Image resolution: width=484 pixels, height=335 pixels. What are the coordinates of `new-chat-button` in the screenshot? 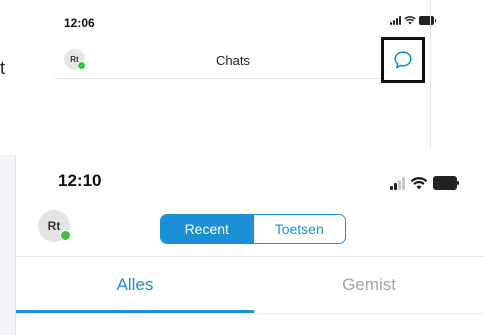 It's located at (403, 60).